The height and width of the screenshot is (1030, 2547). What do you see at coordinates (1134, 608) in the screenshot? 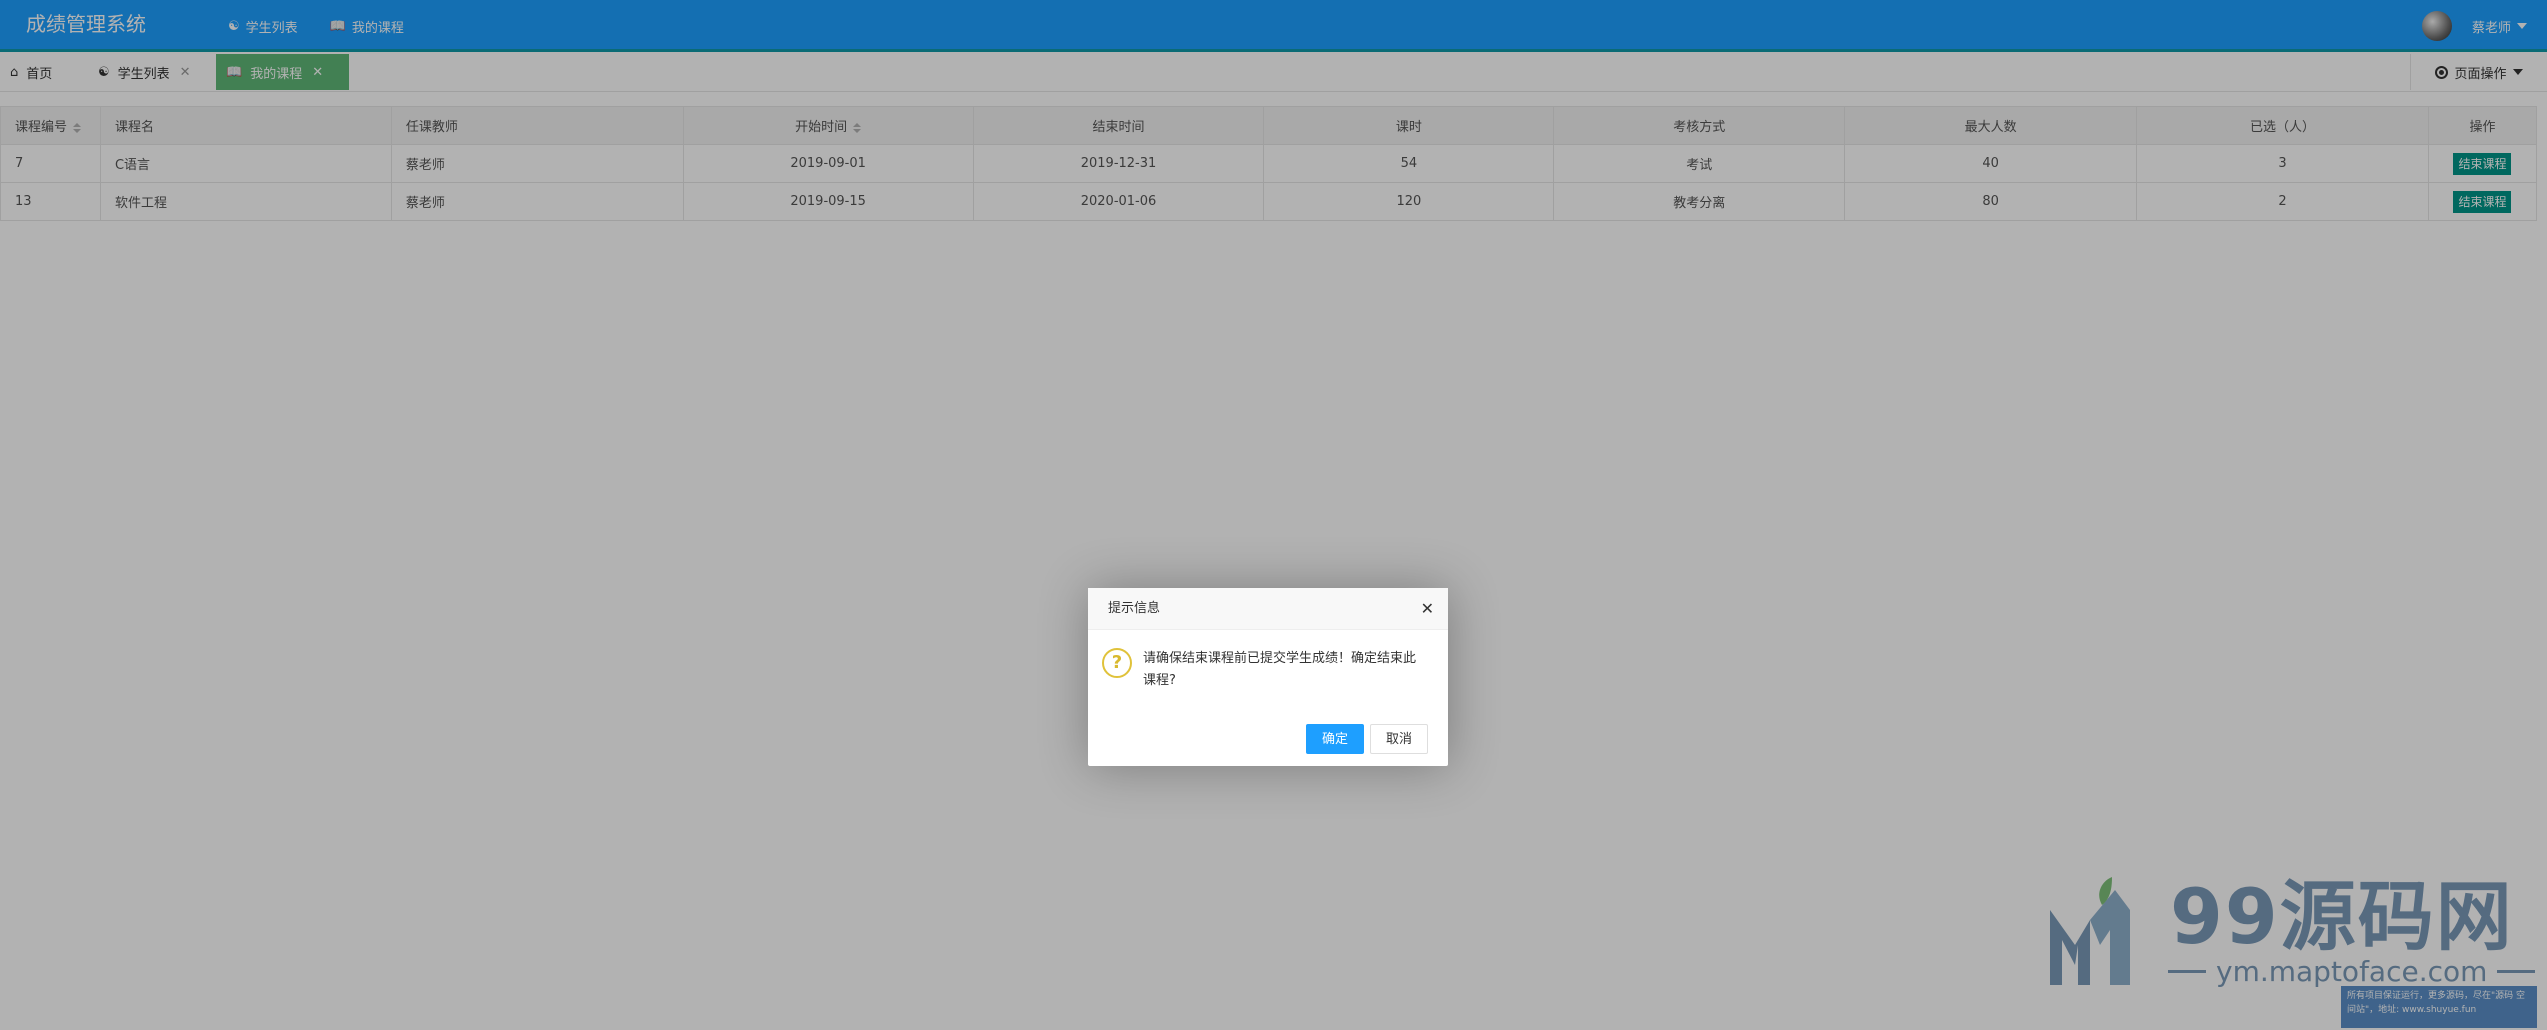
I see `dialog-title: 提示信息` at bounding box center [1134, 608].